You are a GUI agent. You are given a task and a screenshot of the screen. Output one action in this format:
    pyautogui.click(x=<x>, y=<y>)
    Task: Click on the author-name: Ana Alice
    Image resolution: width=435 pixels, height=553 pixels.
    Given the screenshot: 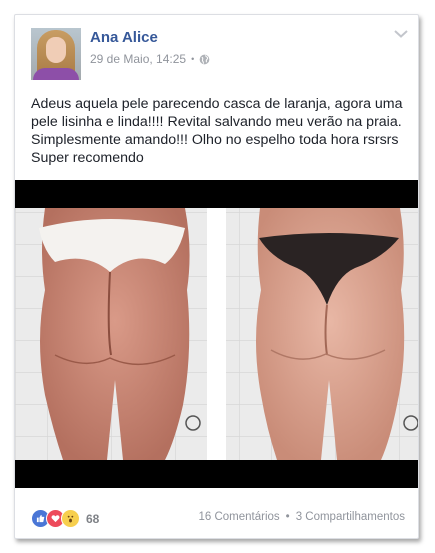 What is the action you would take?
    pyautogui.click(x=124, y=37)
    